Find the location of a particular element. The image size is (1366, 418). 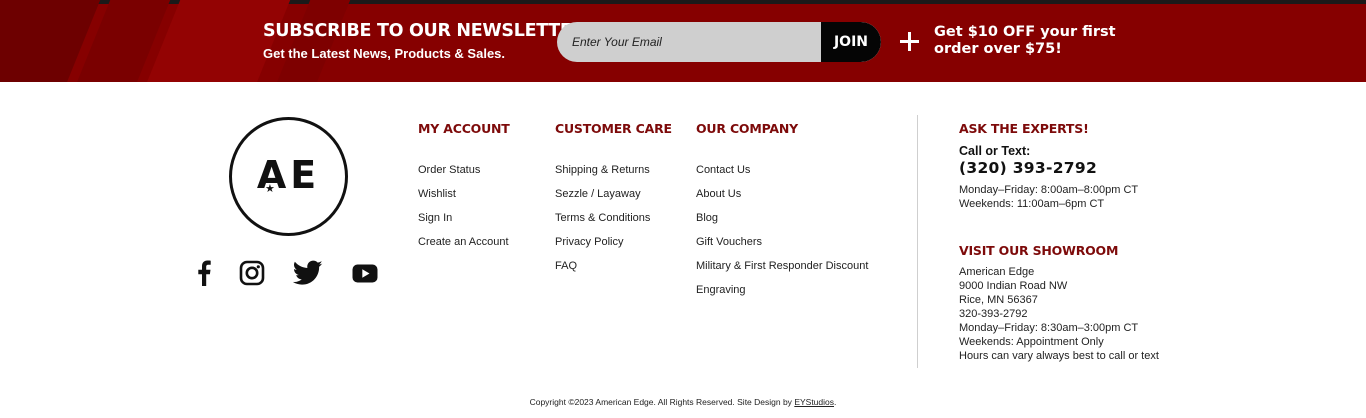

footer-link-gift-vouchers: Gift Vouchers is located at coordinates (782, 242).